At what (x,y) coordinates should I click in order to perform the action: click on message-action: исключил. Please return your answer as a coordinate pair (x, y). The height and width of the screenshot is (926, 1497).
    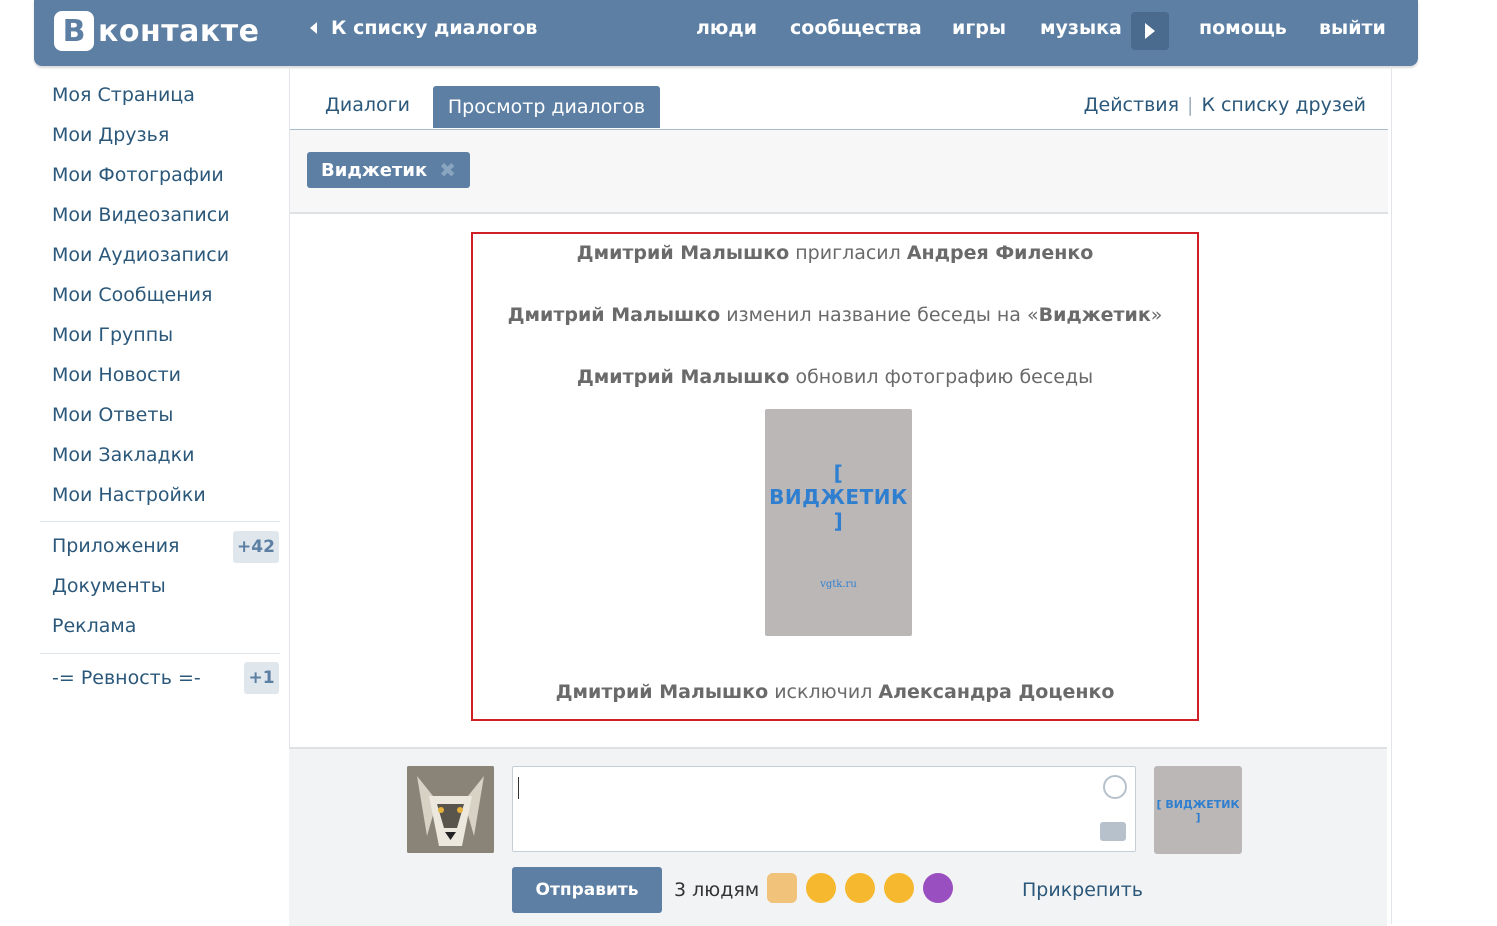
    Looking at the image, I should click on (823, 692).